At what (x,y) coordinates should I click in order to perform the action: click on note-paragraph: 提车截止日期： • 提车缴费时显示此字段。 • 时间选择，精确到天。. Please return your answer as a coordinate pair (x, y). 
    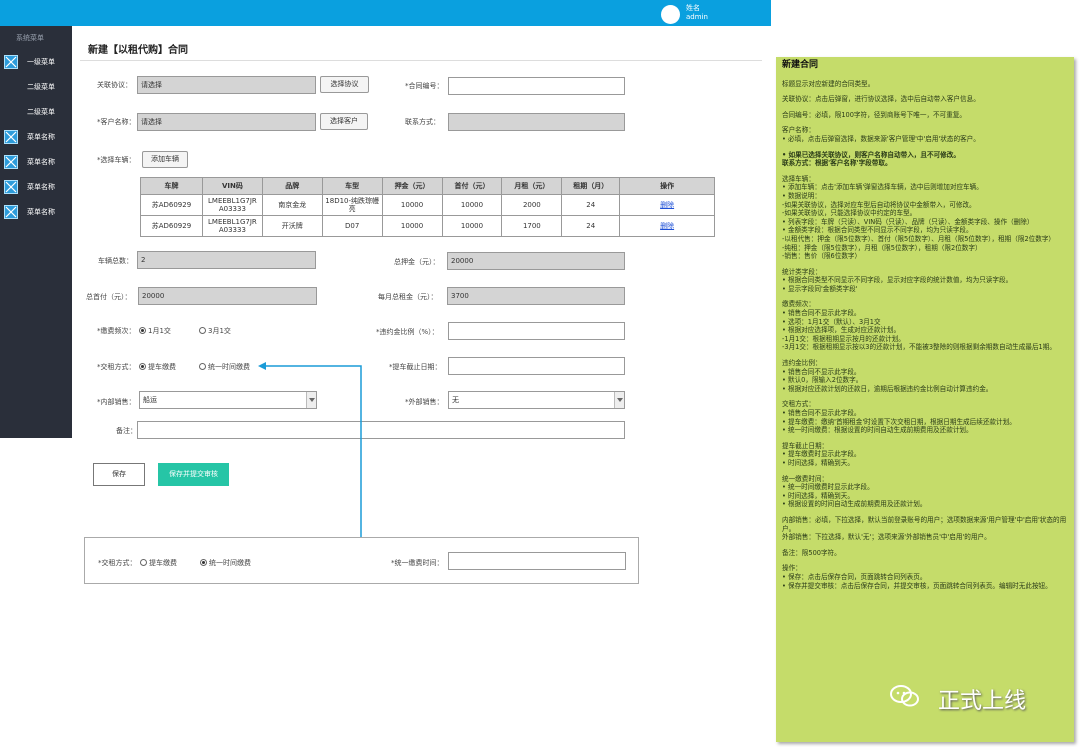
    Looking at the image, I should click on (821, 454).